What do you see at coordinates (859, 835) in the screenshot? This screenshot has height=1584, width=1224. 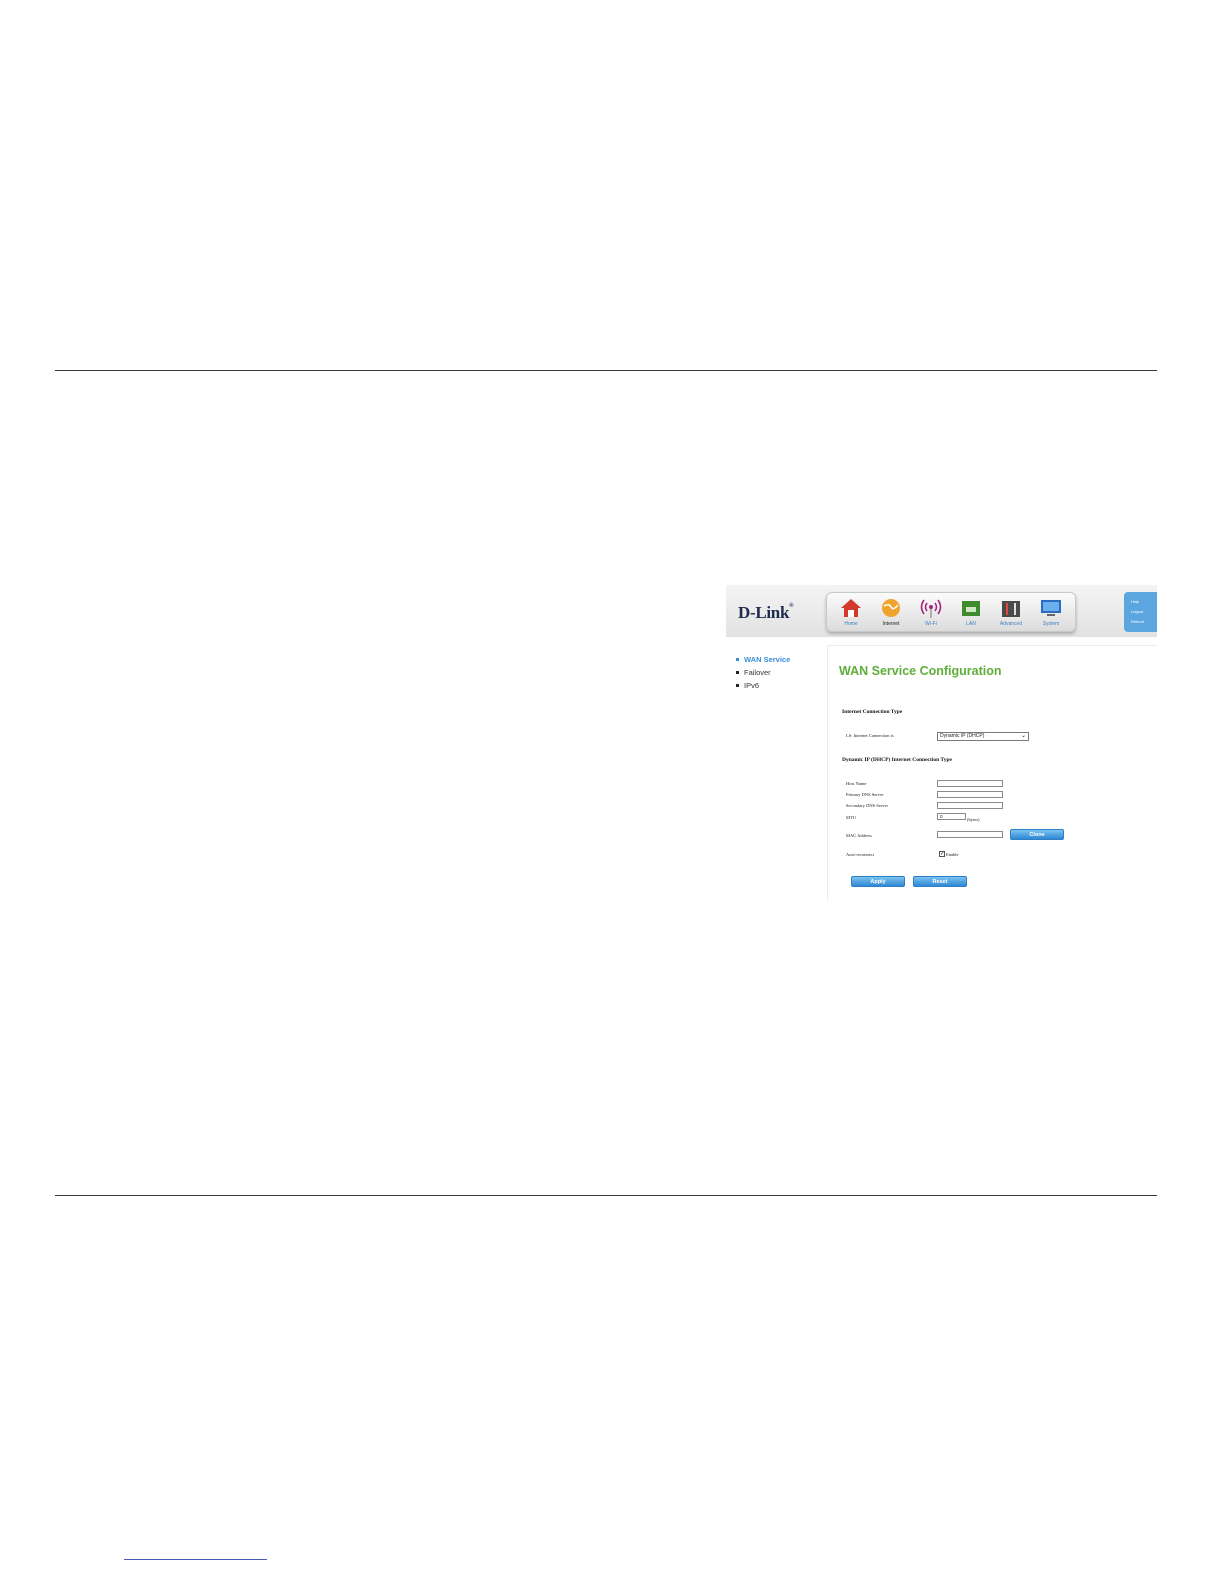 I see `mac-address-label: MAC Address` at bounding box center [859, 835].